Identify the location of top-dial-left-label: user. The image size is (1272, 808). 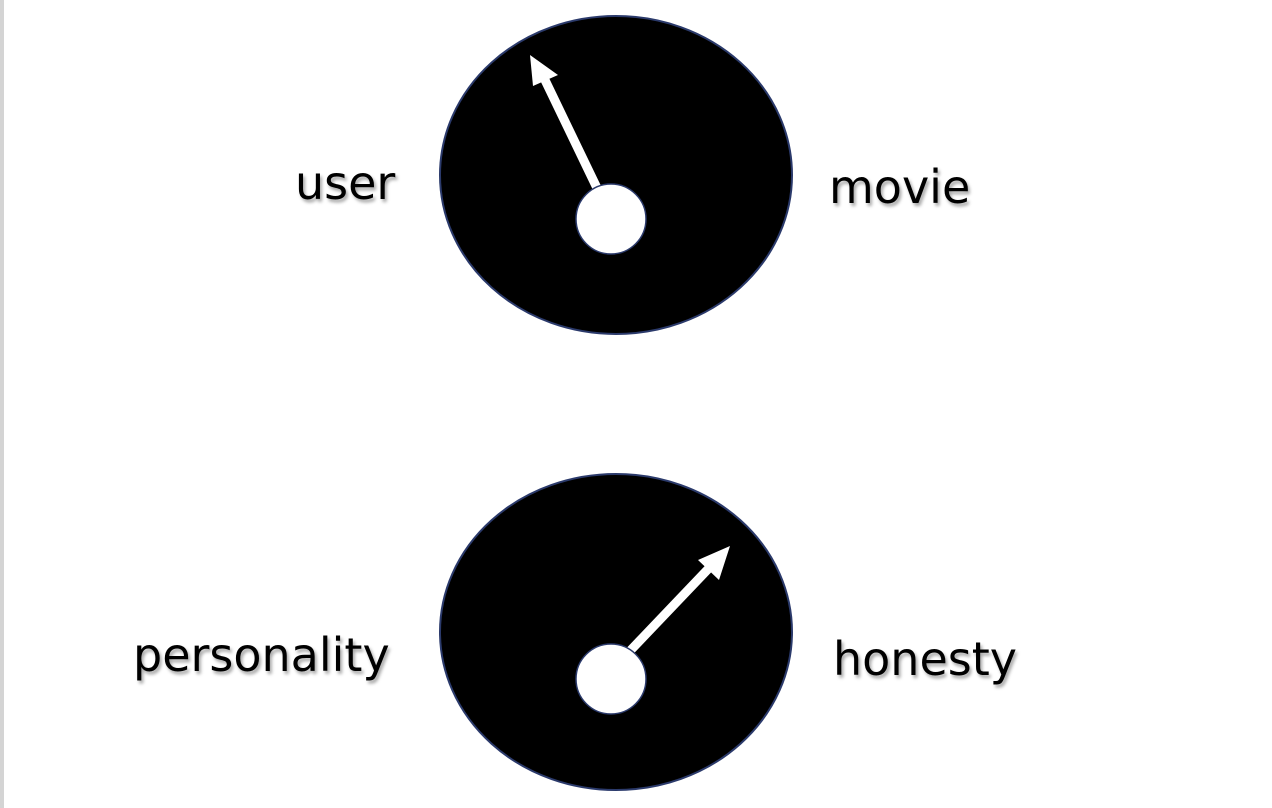
(345, 183).